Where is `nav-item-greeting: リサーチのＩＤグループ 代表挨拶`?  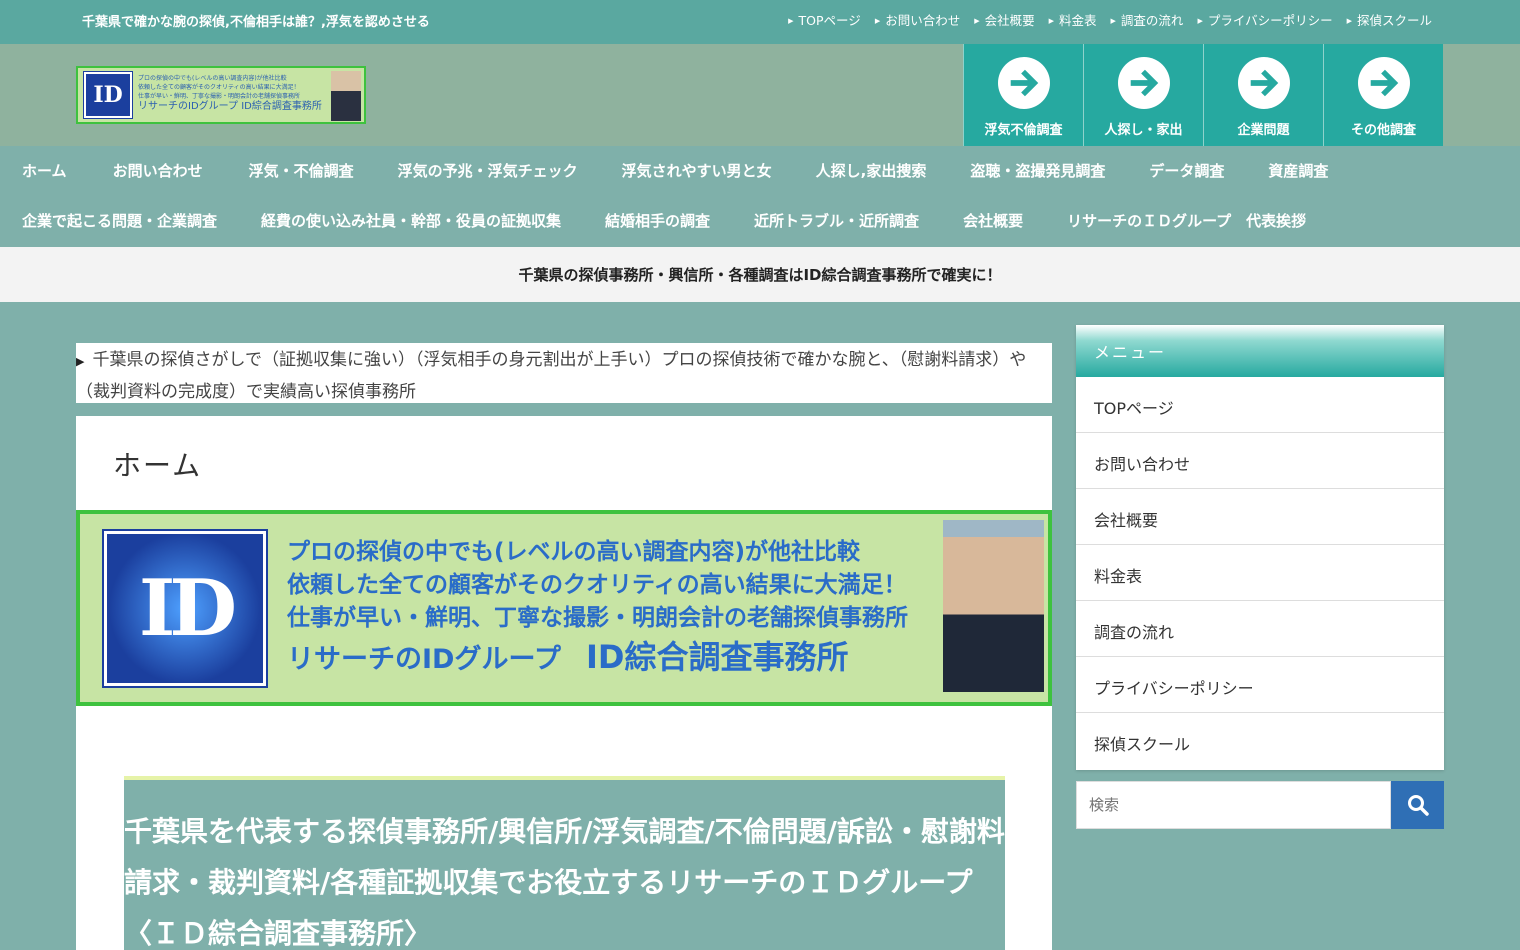 nav-item-greeting: リサーチのＩＤグループ 代表挨拶 is located at coordinates (1186, 220).